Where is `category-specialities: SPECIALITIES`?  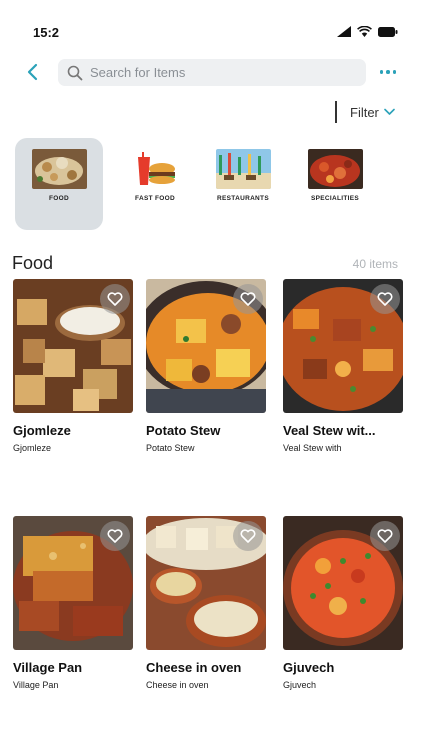
category-specialities: SPECIALITIES is located at coordinates (335, 184).